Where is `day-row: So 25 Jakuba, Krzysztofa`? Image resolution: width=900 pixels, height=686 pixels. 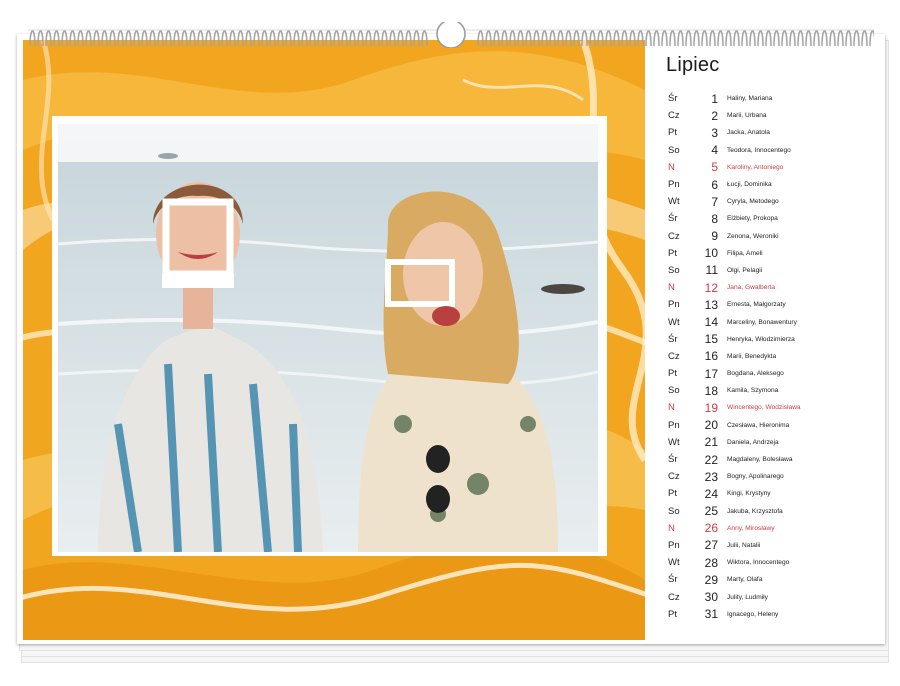
day-row: So 25 Jakuba, Krzysztofa is located at coordinates (770, 511).